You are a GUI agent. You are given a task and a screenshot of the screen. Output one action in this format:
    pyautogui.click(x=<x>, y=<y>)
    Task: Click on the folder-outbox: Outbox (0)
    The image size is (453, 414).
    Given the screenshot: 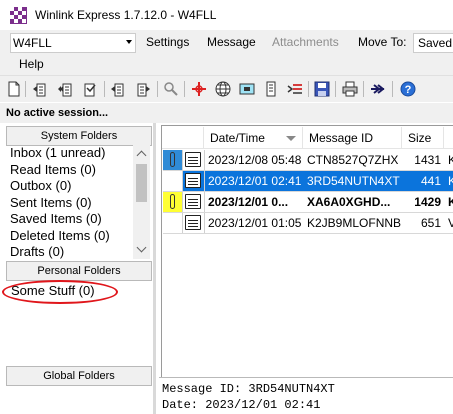 What is the action you would take?
    pyautogui.click(x=68, y=186)
    